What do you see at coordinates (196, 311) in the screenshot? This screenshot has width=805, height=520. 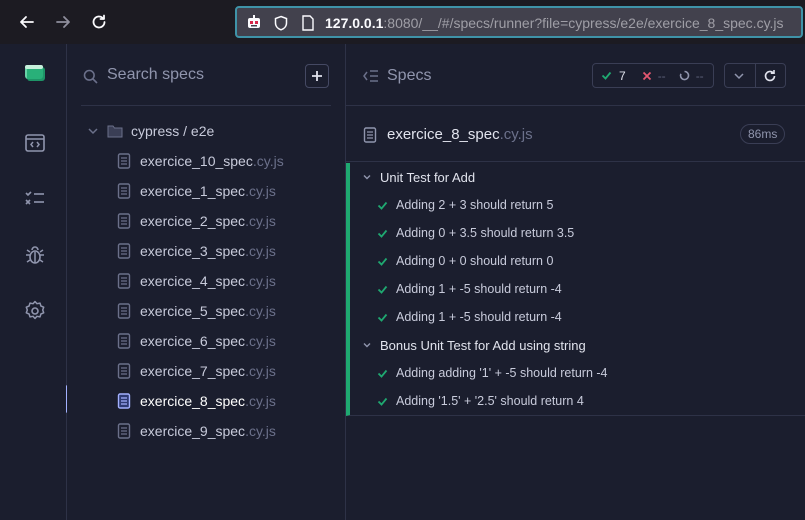 I see `spec-item: exercice_5_spec .cy.js` at bounding box center [196, 311].